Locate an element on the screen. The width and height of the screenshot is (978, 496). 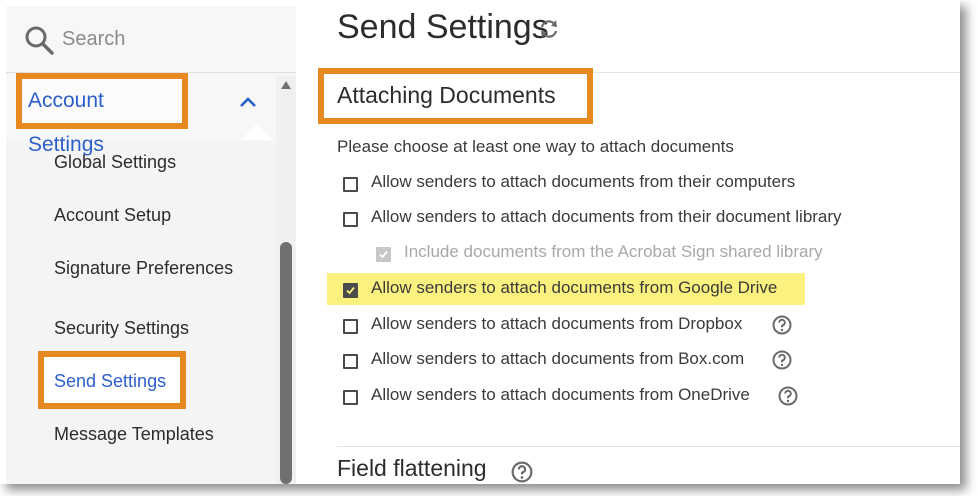
section-title-field-flattening: Field flattening is located at coordinates (435, 469).